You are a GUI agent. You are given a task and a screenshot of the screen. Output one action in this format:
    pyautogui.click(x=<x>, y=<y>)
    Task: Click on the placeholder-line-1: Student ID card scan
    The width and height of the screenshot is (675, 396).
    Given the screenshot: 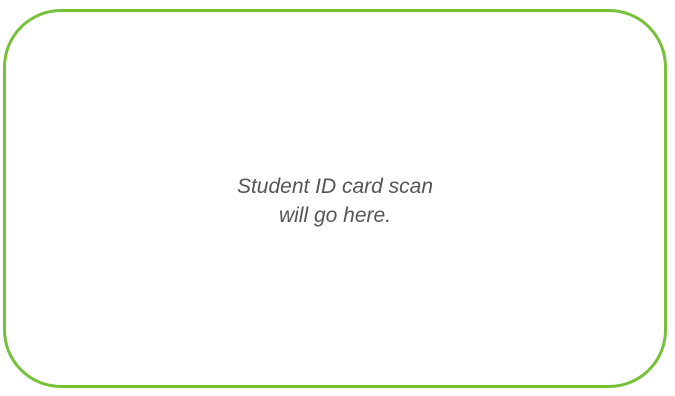 What is the action you would take?
    pyautogui.click(x=335, y=186)
    